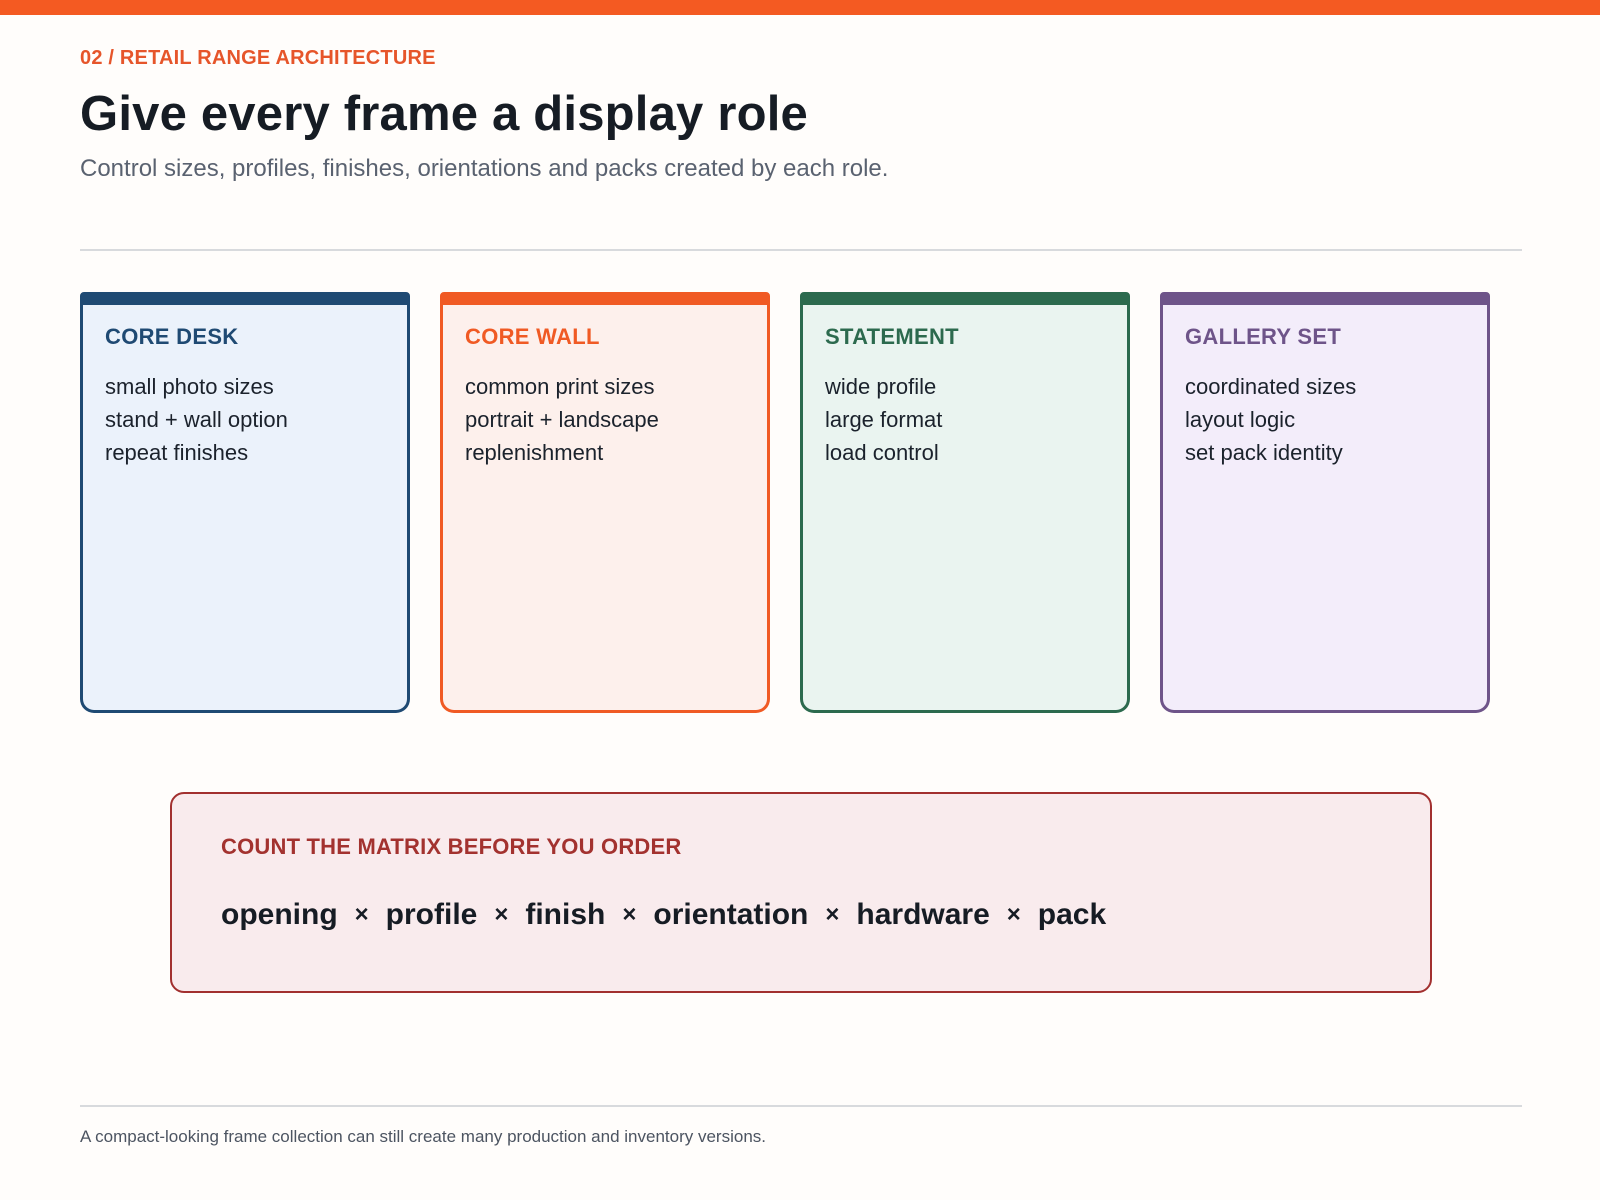  What do you see at coordinates (444, 114) in the screenshot?
I see `page-title: Give every frame a display role` at bounding box center [444, 114].